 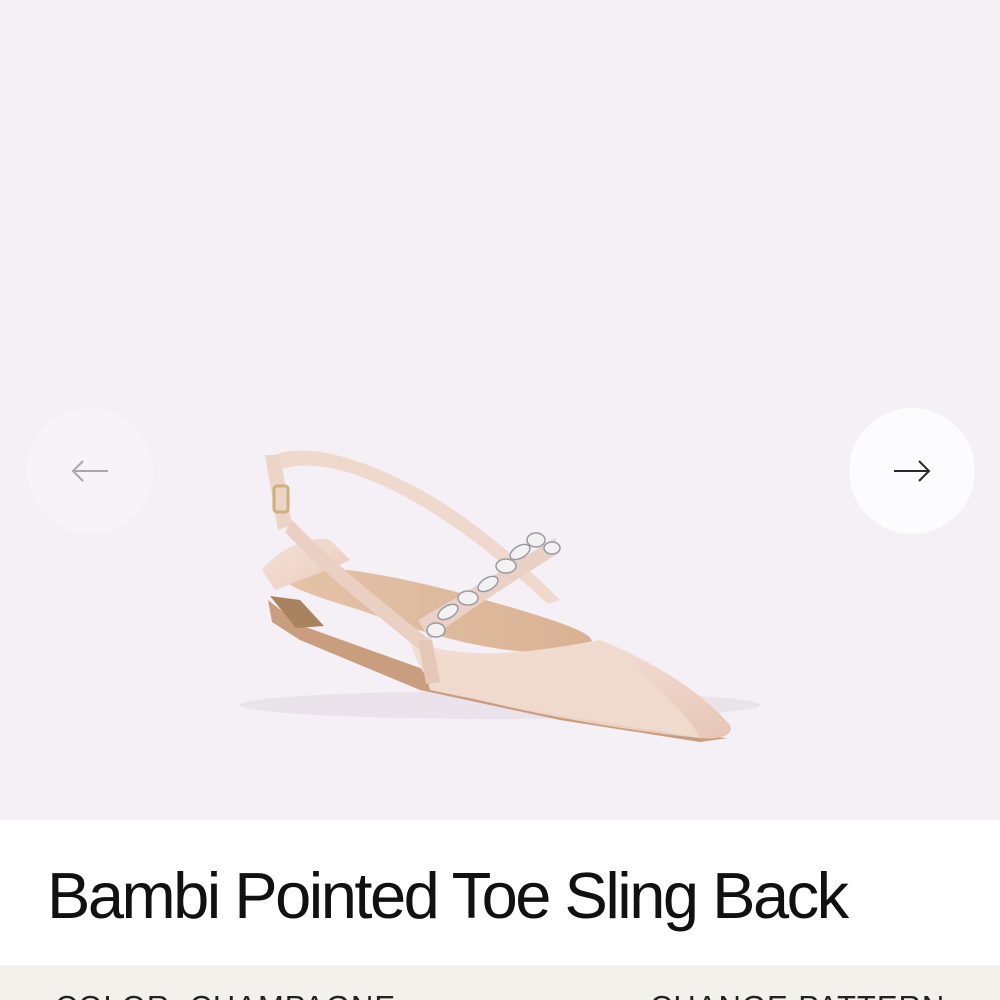 I want to click on color-value: CHAMPAGNE, so click(x=293, y=994).